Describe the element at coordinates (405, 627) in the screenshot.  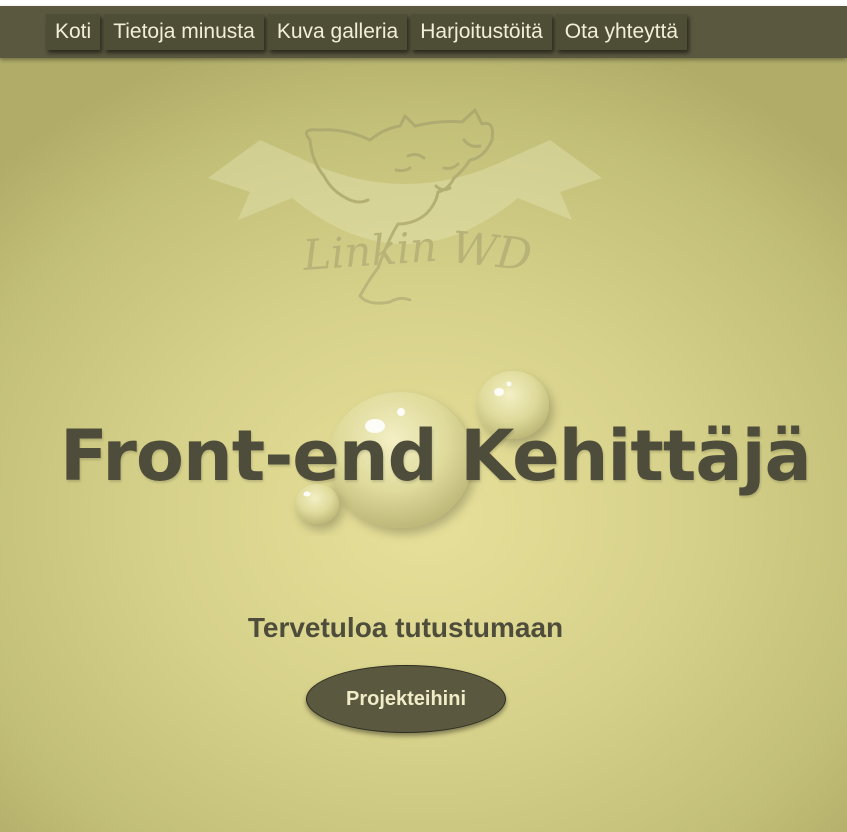
I see `hero-subtitle: Tervetuloa tutustumaan` at that location.